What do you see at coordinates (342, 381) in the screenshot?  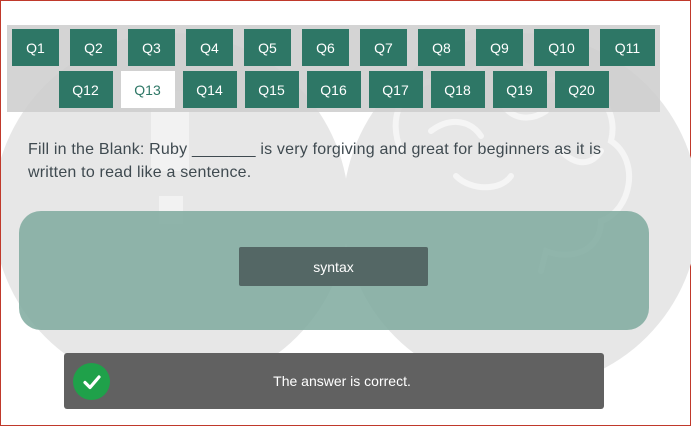 I see `feedback-message: The answer is correct.` at bounding box center [342, 381].